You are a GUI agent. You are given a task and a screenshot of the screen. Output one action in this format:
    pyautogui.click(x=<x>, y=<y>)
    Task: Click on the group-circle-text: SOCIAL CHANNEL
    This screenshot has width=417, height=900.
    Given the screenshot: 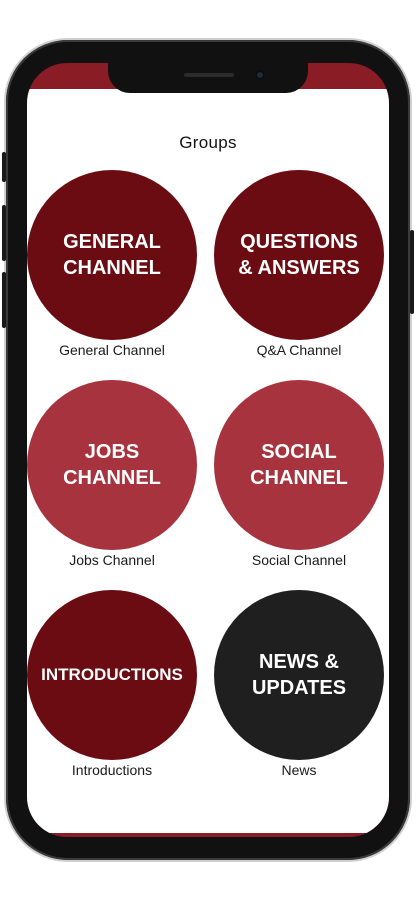 What is the action you would take?
    pyautogui.click(x=299, y=465)
    